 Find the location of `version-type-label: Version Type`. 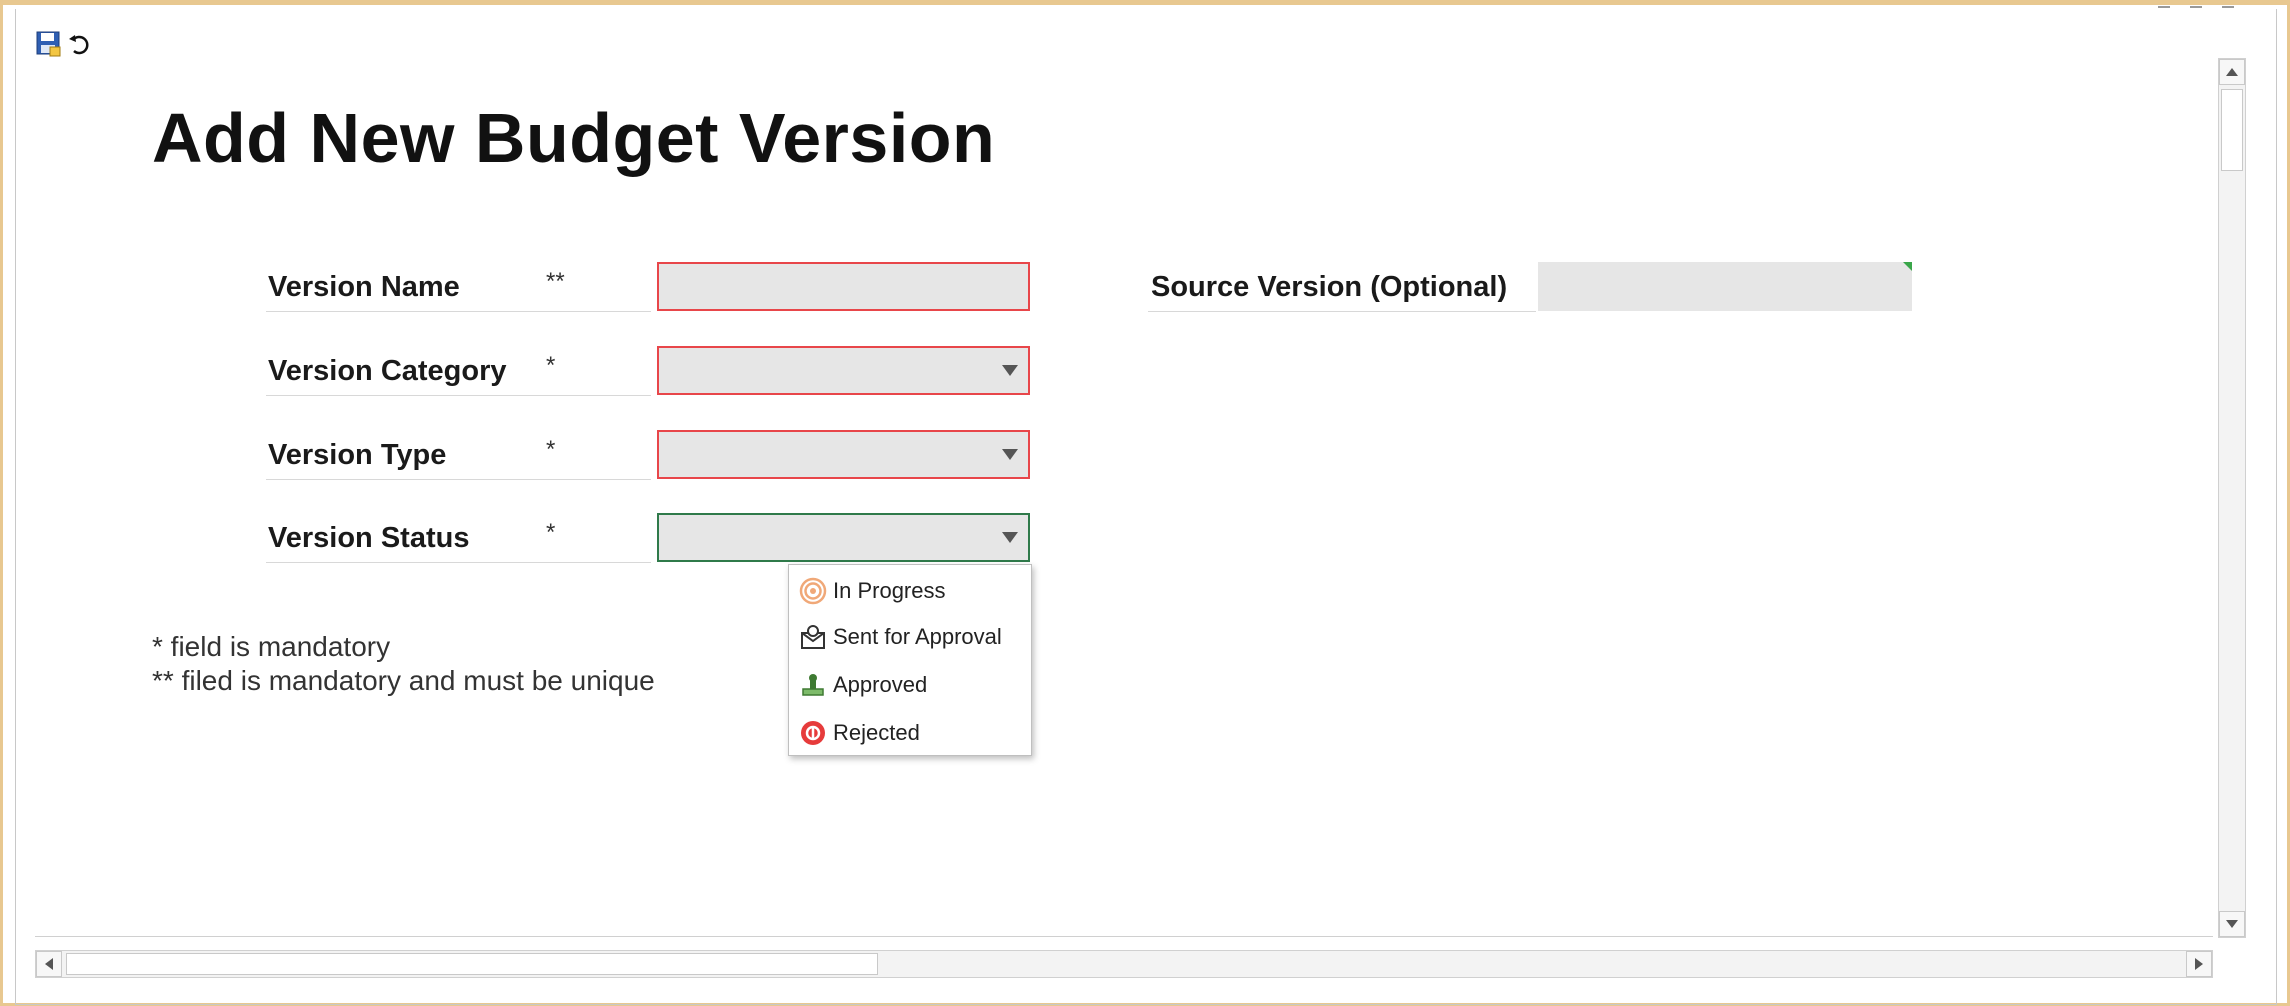

version-type-label: Version Type is located at coordinates (357, 455).